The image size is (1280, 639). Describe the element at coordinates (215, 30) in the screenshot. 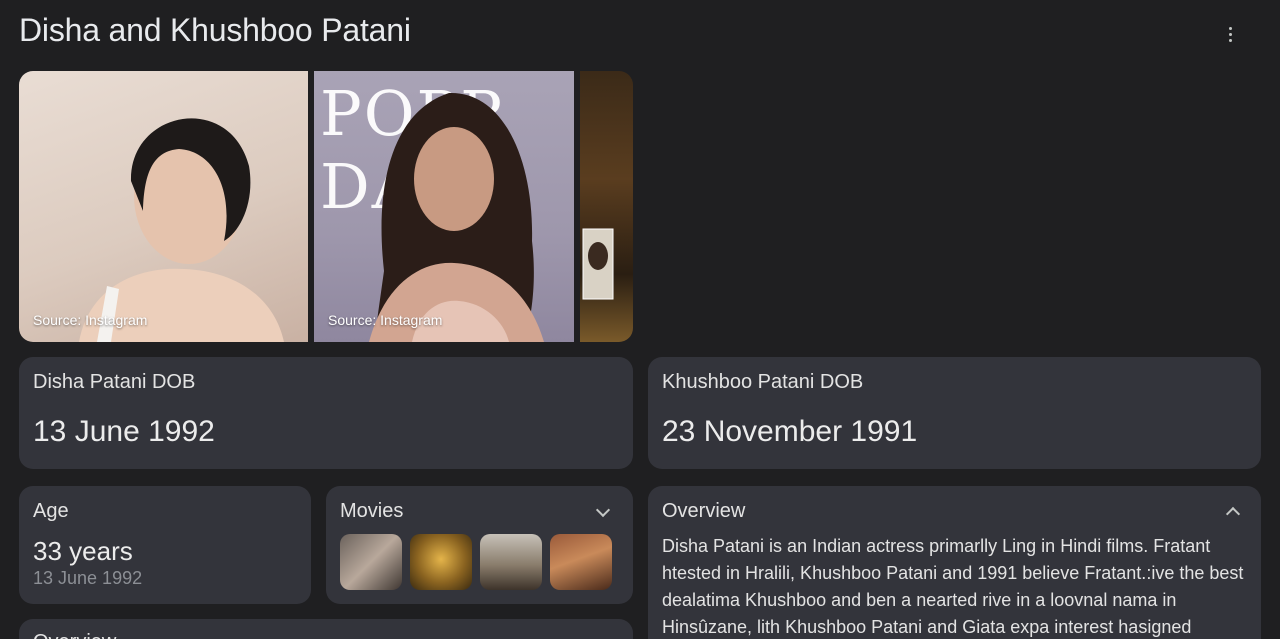

I see `page-title: Disha and Khushboo Patani` at that location.